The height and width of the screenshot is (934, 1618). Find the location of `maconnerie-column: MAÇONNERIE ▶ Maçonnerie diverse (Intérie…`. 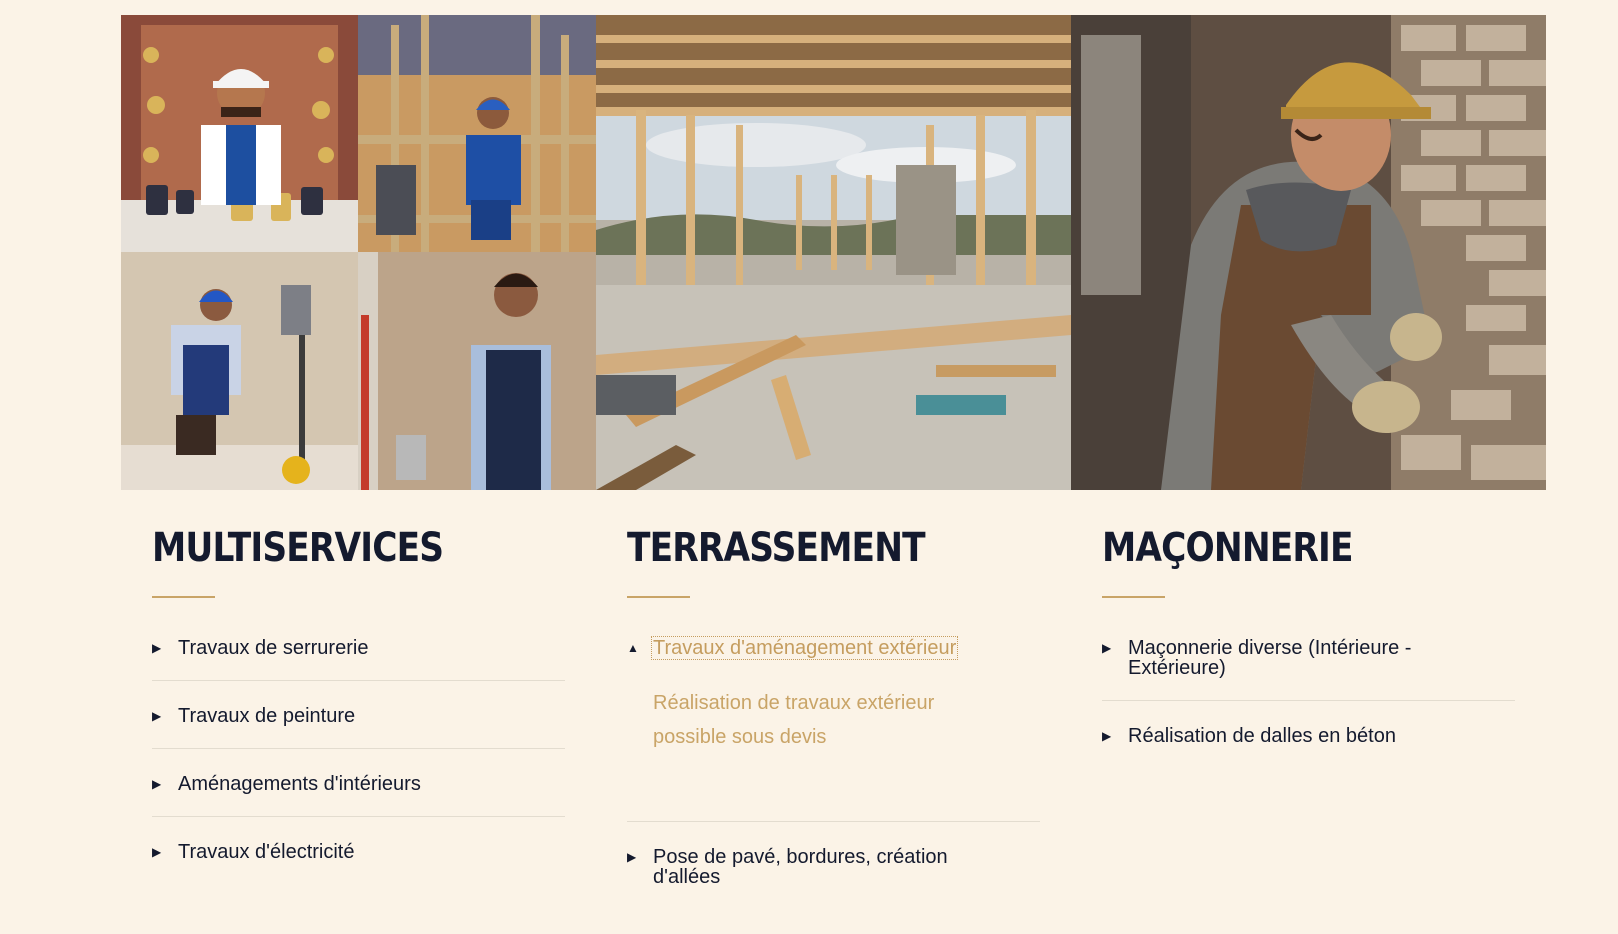

maconnerie-column: MAÇONNERIE ▶ Maçonnerie diverse (Intérie… is located at coordinates (1308, 657).